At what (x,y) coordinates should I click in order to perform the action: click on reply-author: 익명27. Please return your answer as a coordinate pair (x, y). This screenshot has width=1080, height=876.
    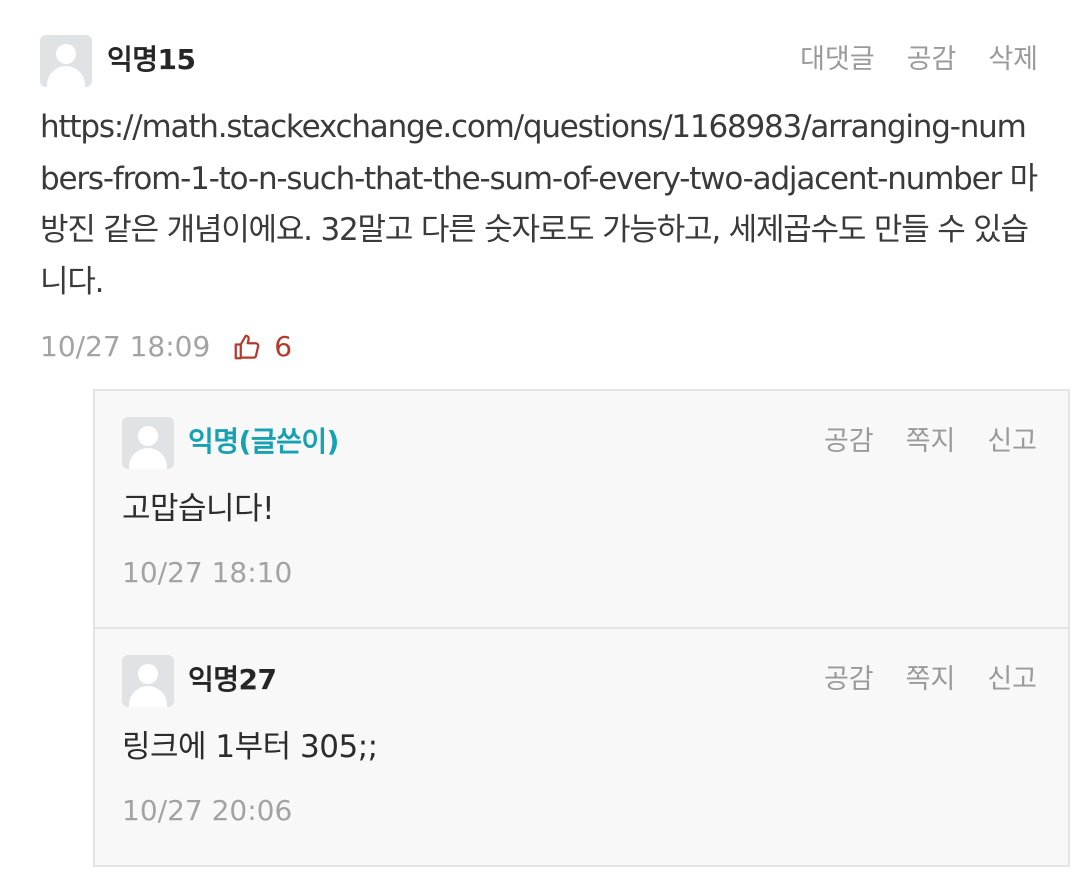
    Looking at the image, I should click on (232, 679).